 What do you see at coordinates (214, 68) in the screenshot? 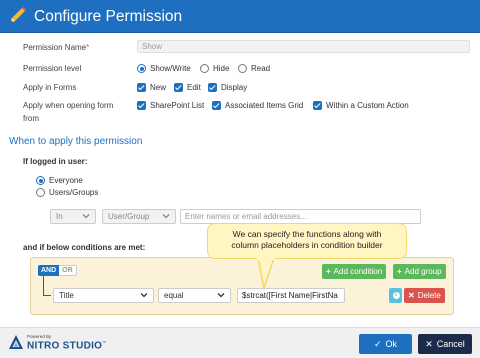
I see `level-hide-radio: Hide` at bounding box center [214, 68].